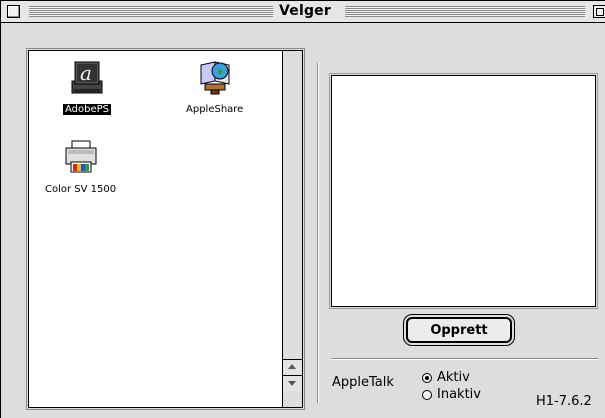 The height and width of the screenshot is (418, 605). What do you see at coordinates (86, 73) in the screenshot?
I see `svg-text: a` at bounding box center [86, 73].